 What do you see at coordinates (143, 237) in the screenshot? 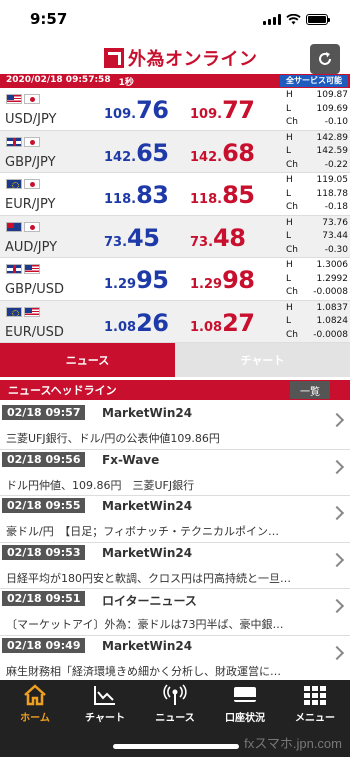
I see `bid-price-pips: 45` at bounding box center [143, 237].